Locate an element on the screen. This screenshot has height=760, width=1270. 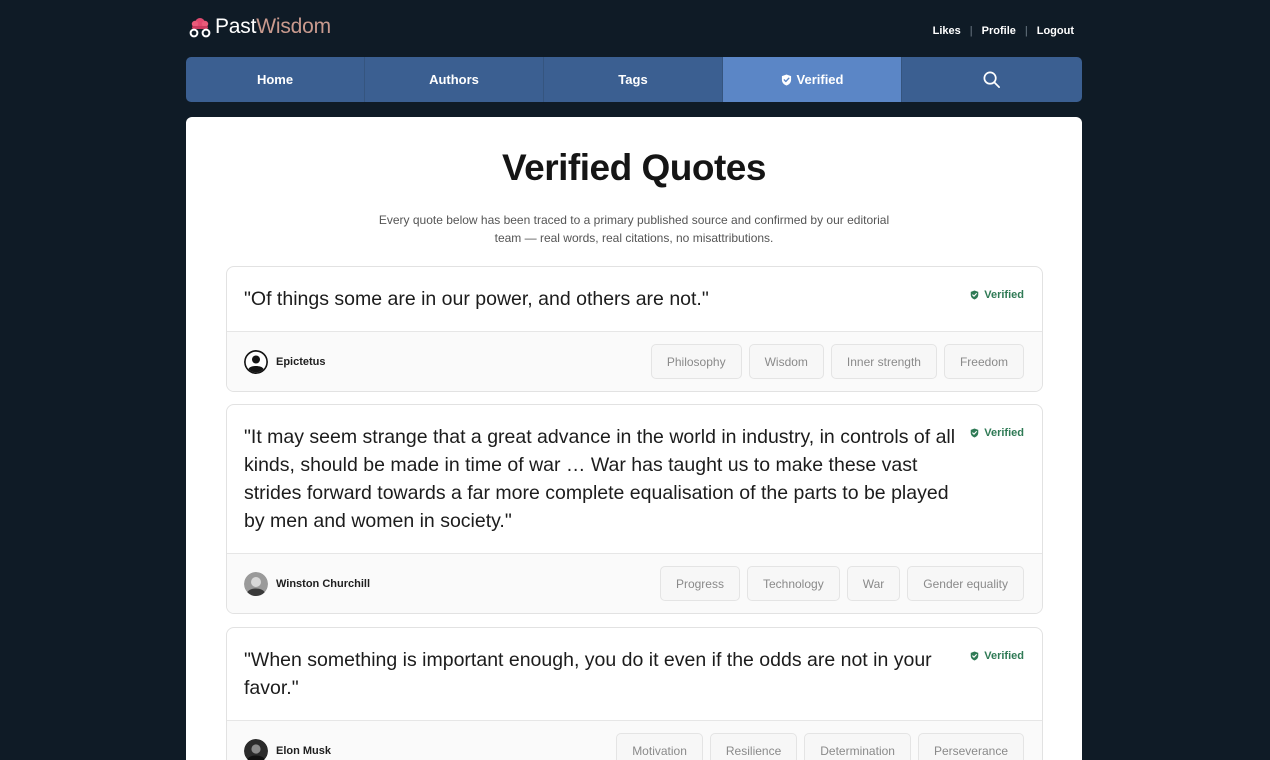
author-link: Elon Musk is located at coordinates (288, 749).